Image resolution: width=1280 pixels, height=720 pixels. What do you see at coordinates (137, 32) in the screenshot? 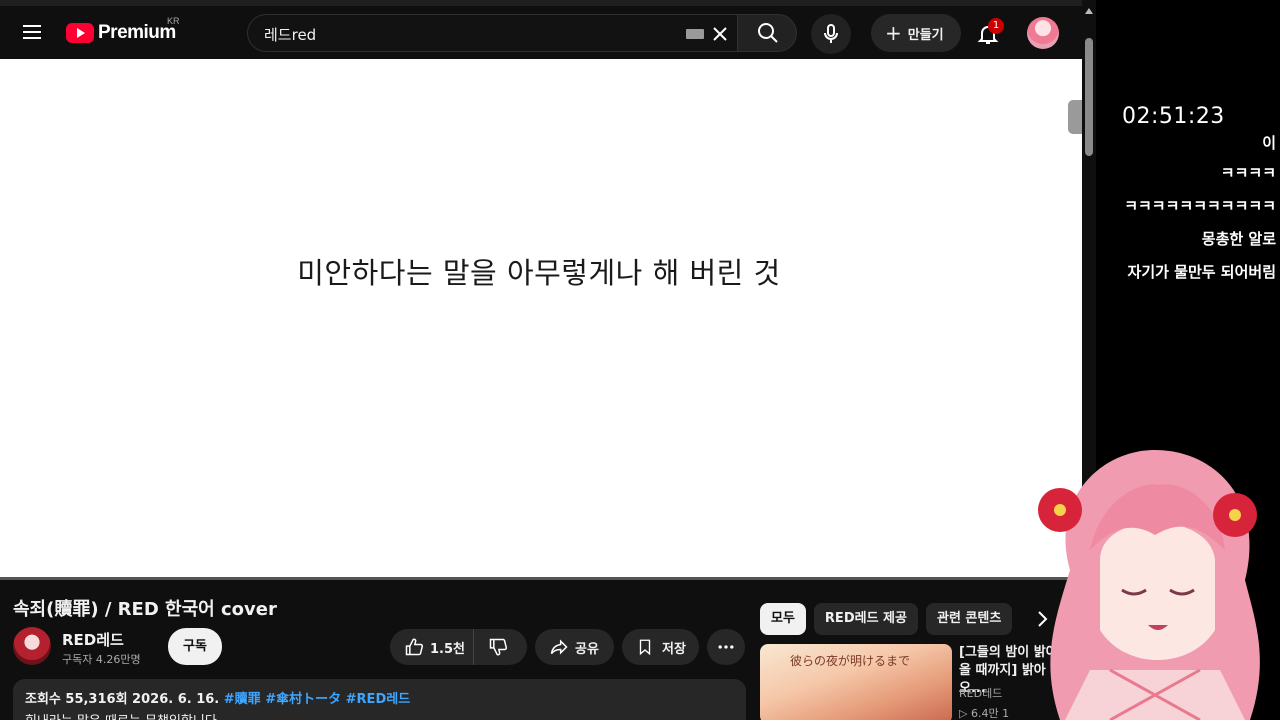
I see `logo-text: Premium` at bounding box center [137, 32].